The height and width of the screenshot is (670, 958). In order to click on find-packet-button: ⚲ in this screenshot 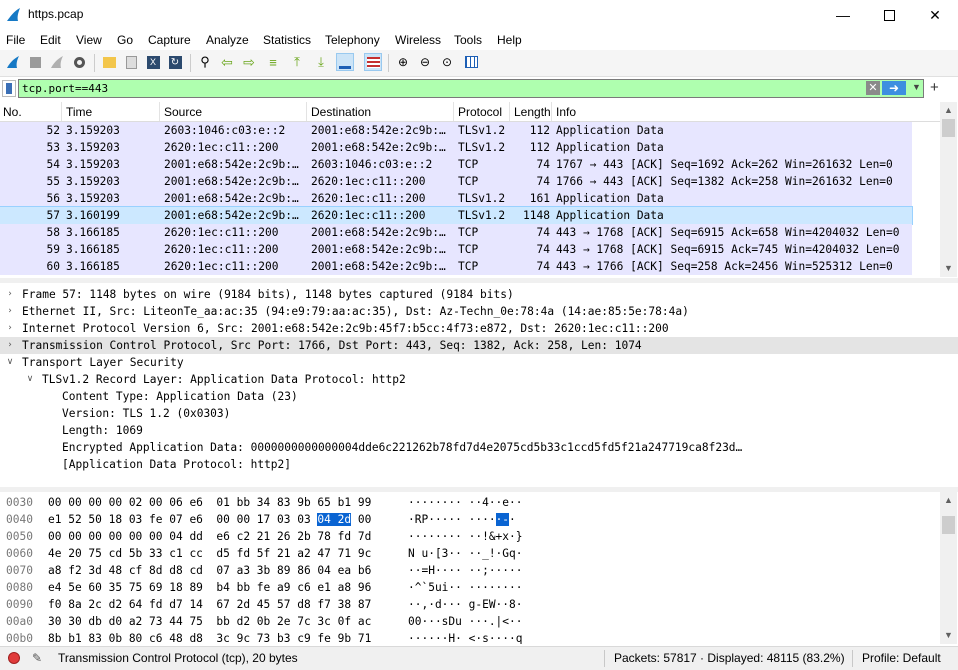, I will do `click(205, 62)`.